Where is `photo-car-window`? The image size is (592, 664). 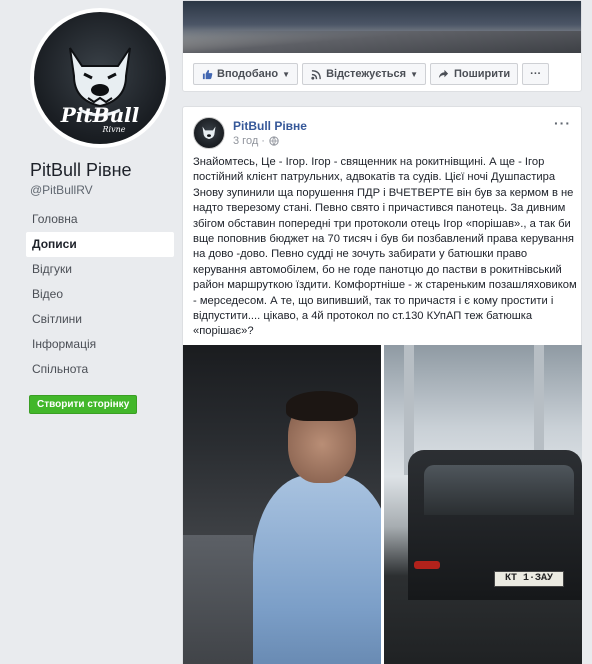 photo-car-window is located at coordinates (499, 490).